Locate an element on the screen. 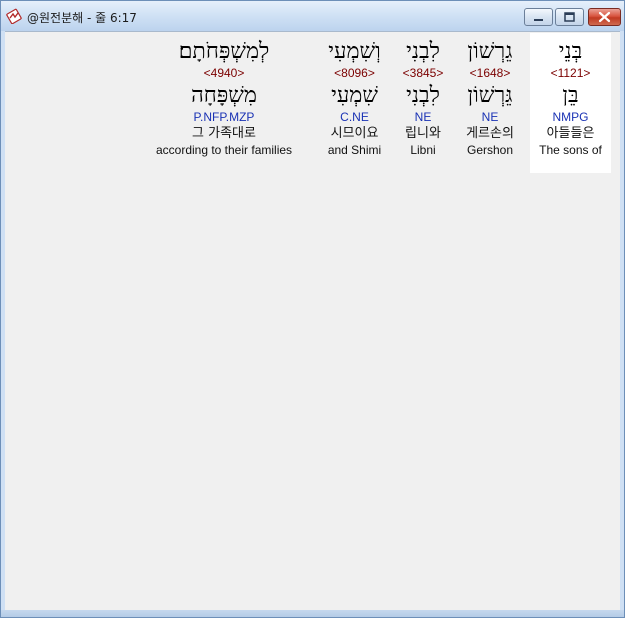  hebrew-word: לִבְנִי is located at coordinates (423, 51).